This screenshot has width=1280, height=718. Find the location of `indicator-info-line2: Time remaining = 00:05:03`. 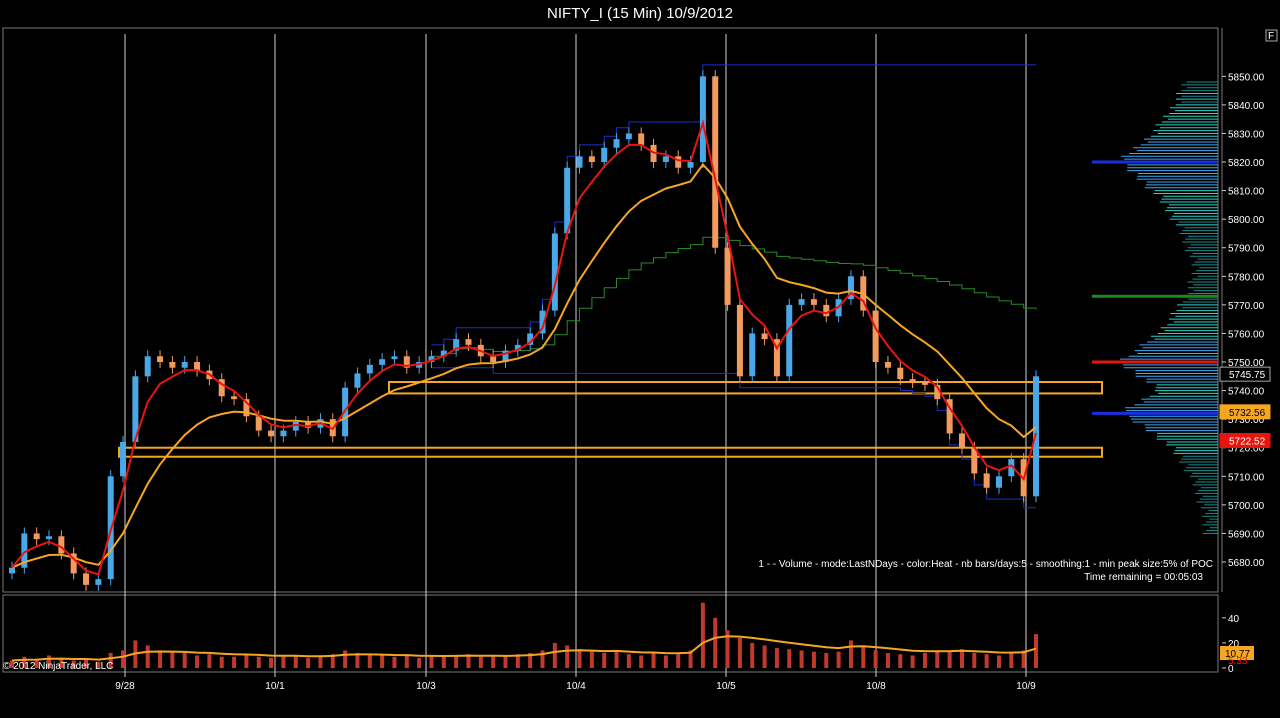

indicator-info-line2: Time remaining = 00:05:03 is located at coordinates (1143, 577).